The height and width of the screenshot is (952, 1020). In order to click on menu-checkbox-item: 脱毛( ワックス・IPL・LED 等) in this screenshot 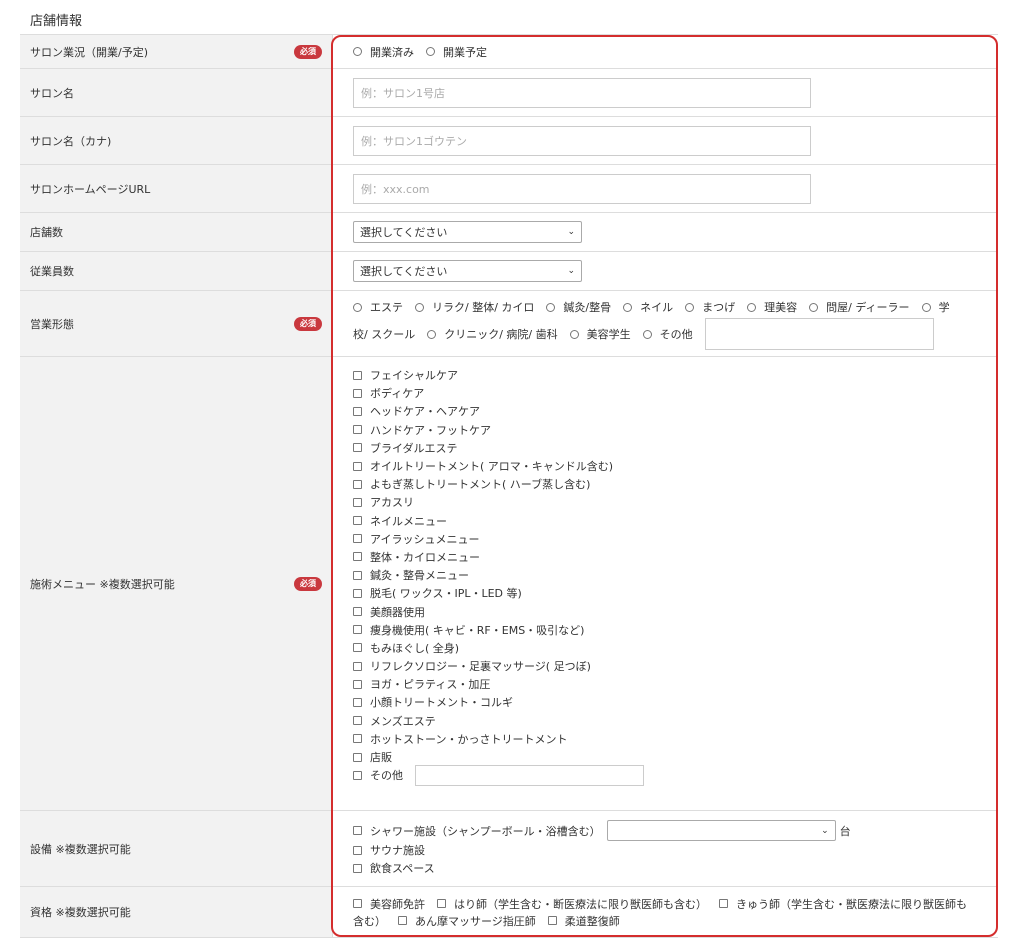, I will do `click(675, 593)`.